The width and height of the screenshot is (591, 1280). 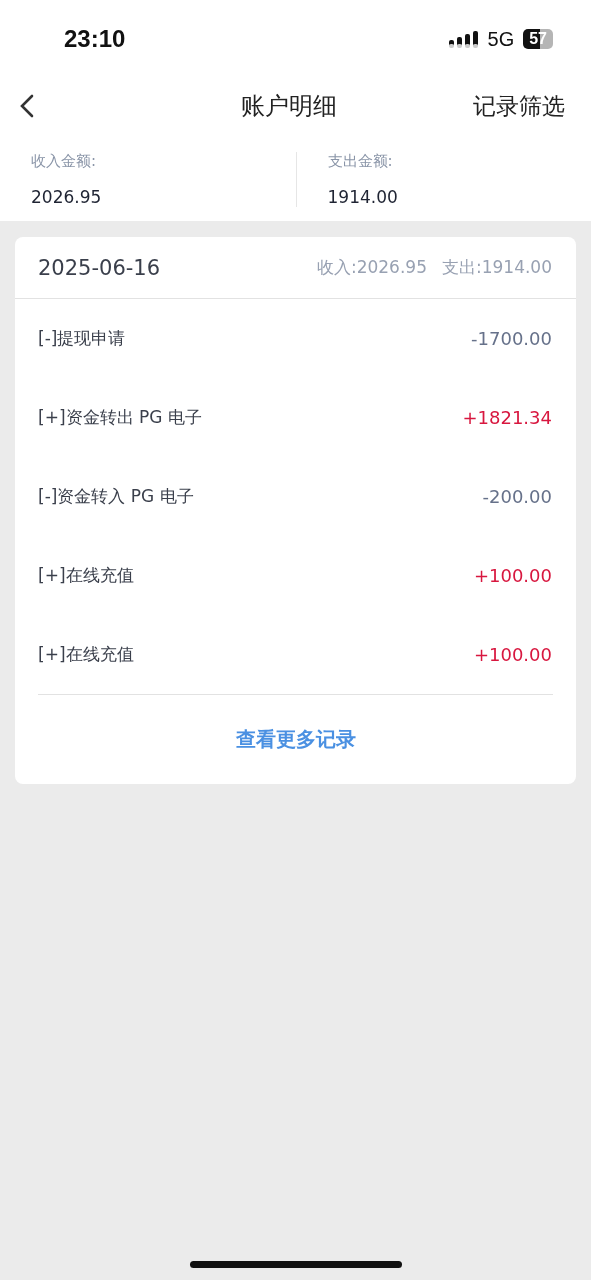 What do you see at coordinates (519, 106) in the screenshot?
I see `filter-button: 记录筛选` at bounding box center [519, 106].